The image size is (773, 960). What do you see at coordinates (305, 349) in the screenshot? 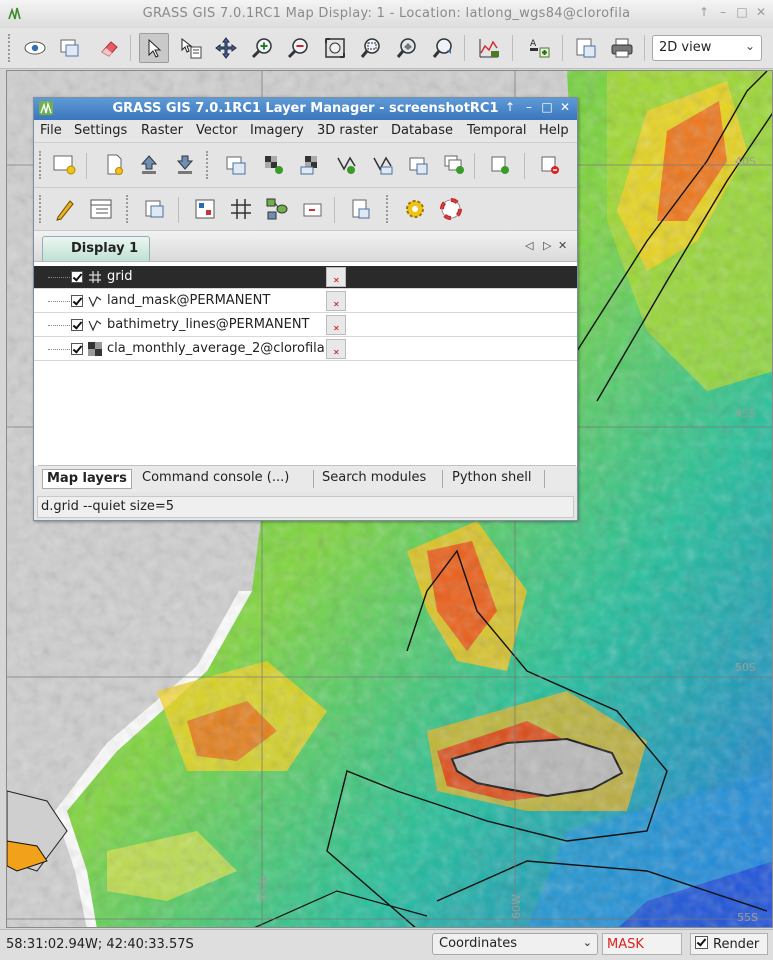
I see `layer-row-cla-monthly-average: cla_monthly_average_2@clorofila ✕` at bounding box center [305, 349].